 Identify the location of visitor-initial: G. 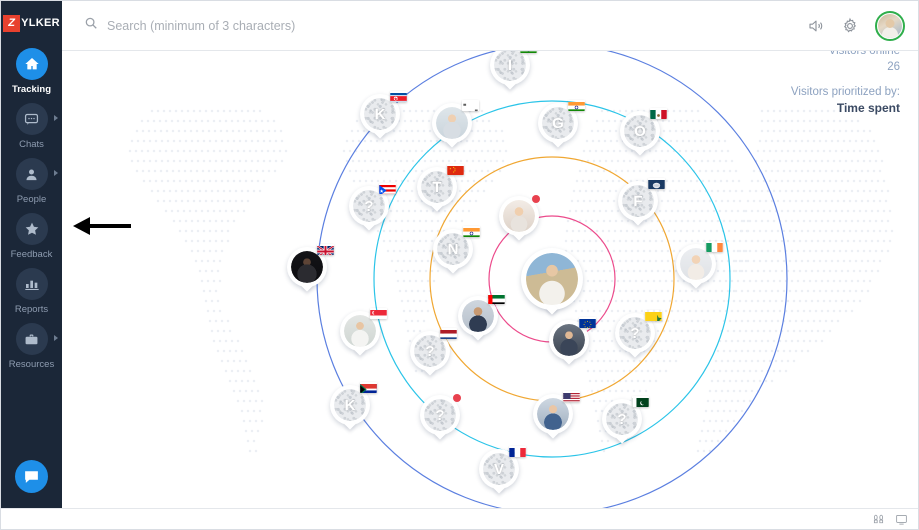
(558, 123).